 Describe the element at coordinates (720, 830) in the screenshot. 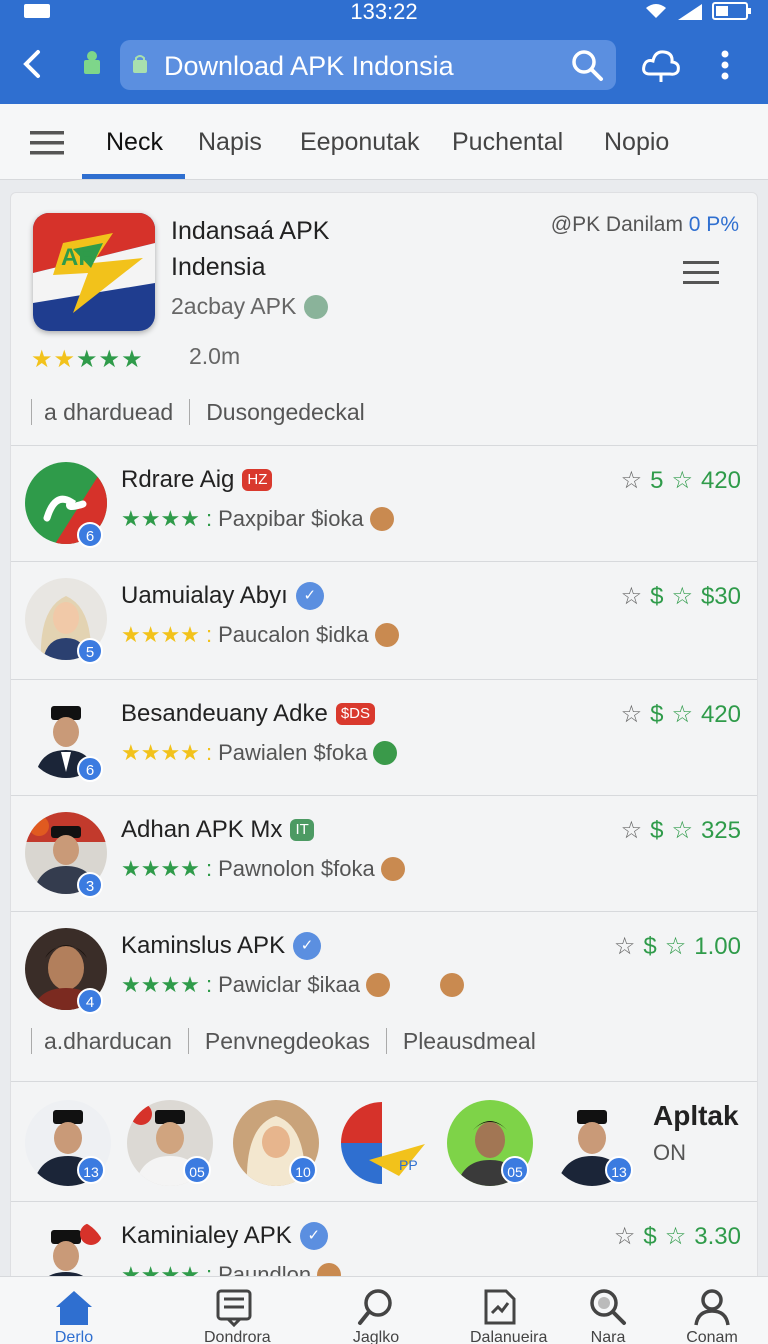

I see `price-value: 325` at that location.